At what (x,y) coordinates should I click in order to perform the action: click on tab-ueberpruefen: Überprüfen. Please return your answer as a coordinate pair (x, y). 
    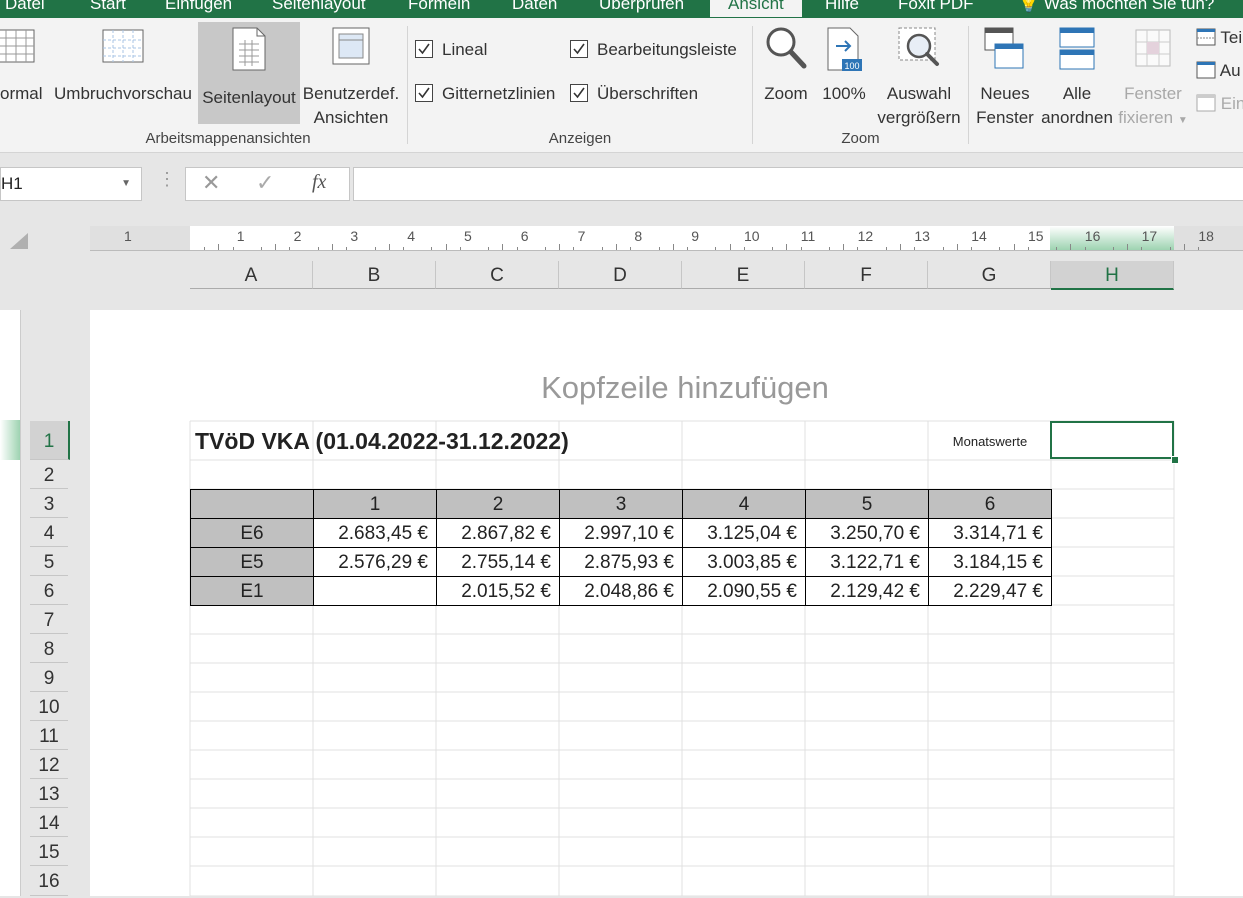
    Looking at the image, I should click on (641, 8).